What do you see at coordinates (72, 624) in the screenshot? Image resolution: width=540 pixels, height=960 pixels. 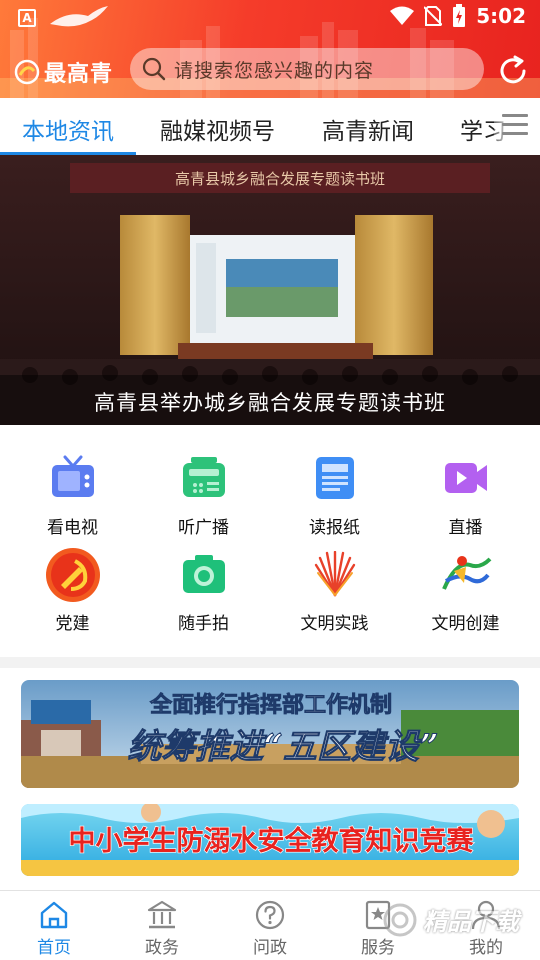 I see `quick-link-label: 党建` at bounding box center [72, 624].